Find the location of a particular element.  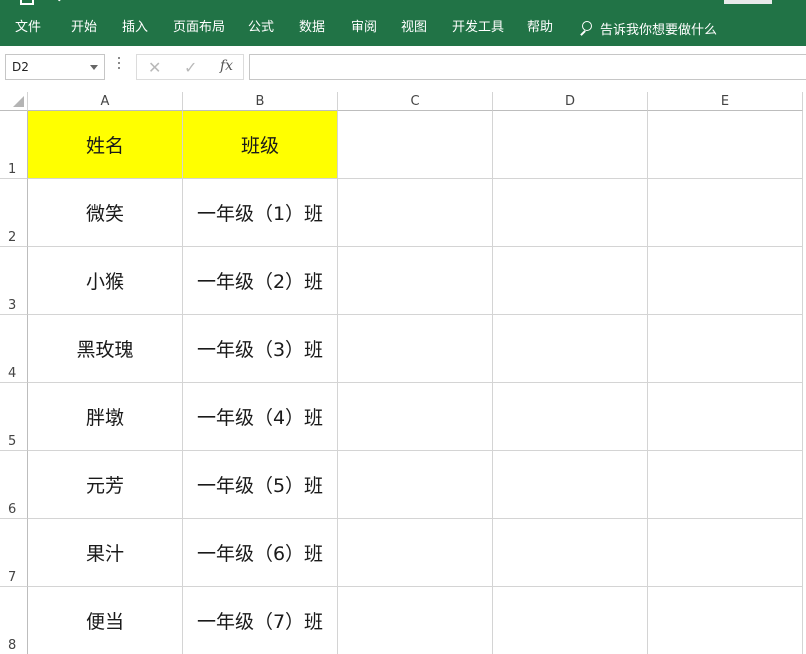

cell-b7: 一年级（6）班 is located at coordinates (260, 553).